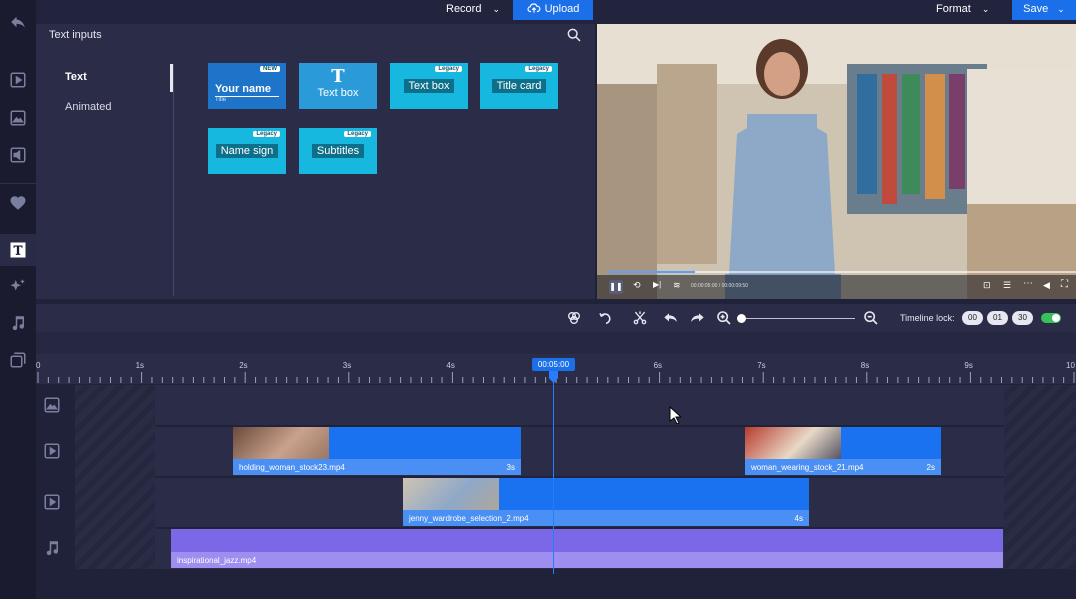 The image size is (1076, 599). Describe the element at coordinates (533, 8) in the screenshot. I see `cloud-upload-icon` at that location.